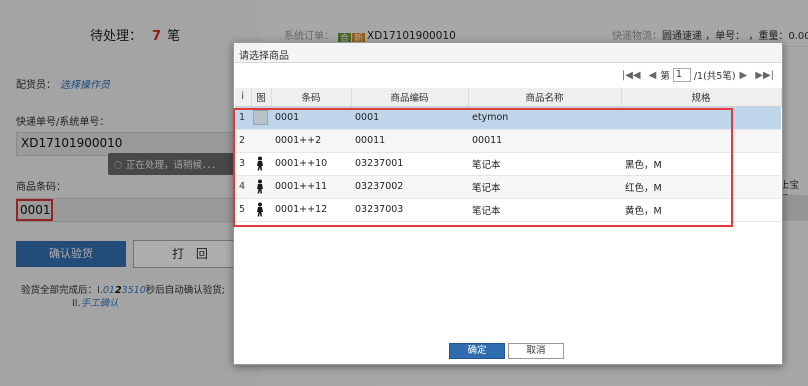  I want to click on table-row: 2 0001++2 00011 00011, so click(508, 141).